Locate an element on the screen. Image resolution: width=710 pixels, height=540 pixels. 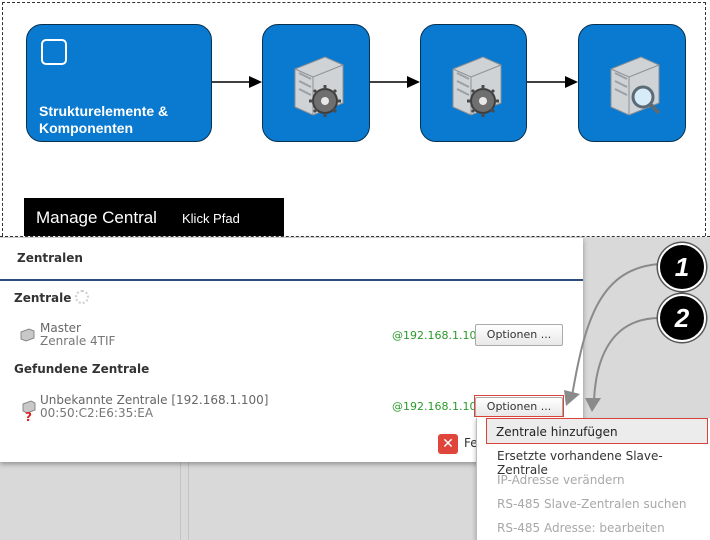
callout-1: 1 is located at coordinates (682, 267).